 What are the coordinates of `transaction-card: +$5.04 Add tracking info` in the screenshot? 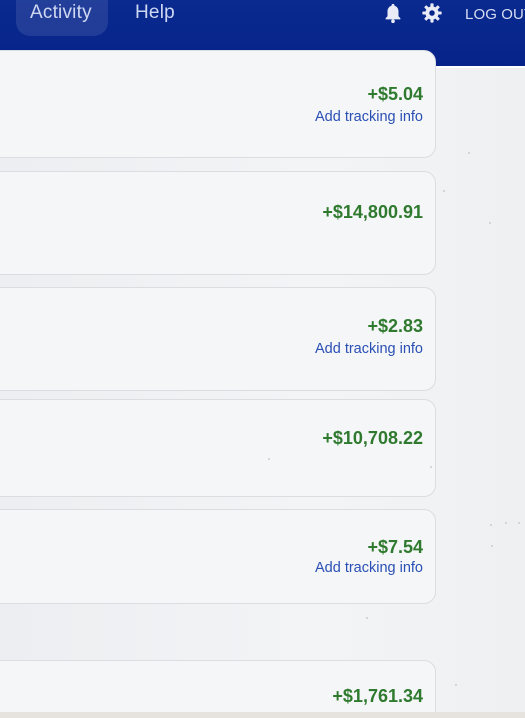 It's located at (218, 104).